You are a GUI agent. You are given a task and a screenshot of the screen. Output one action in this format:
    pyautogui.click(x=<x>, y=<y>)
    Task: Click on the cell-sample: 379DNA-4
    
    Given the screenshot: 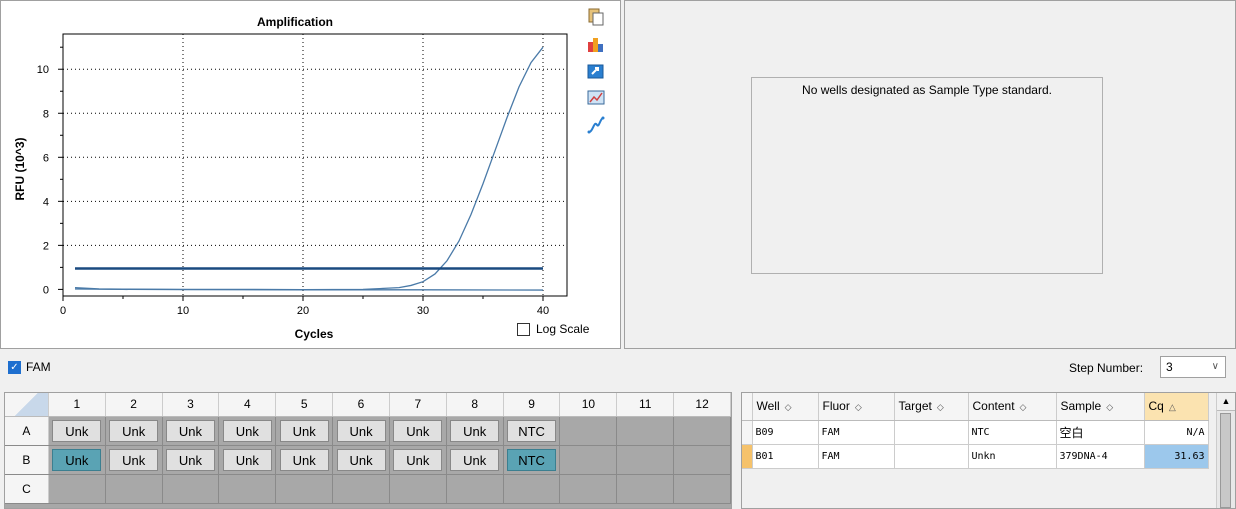 What is the action you would take?
    pyautogui.click(x=1100, y=456)
    